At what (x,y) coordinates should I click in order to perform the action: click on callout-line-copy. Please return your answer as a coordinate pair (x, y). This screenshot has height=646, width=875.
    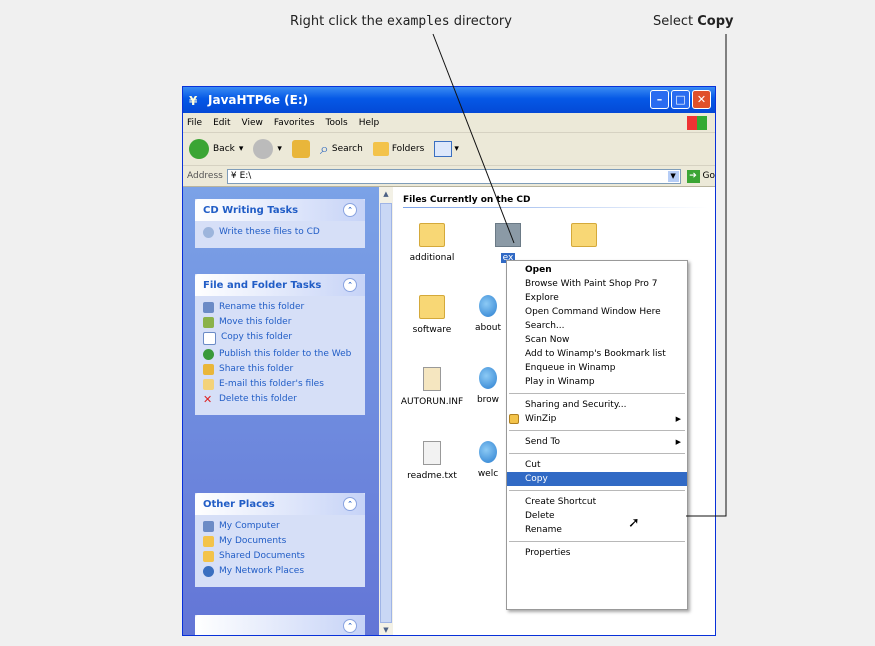
    Looking at the image, I should click on (706, 275).